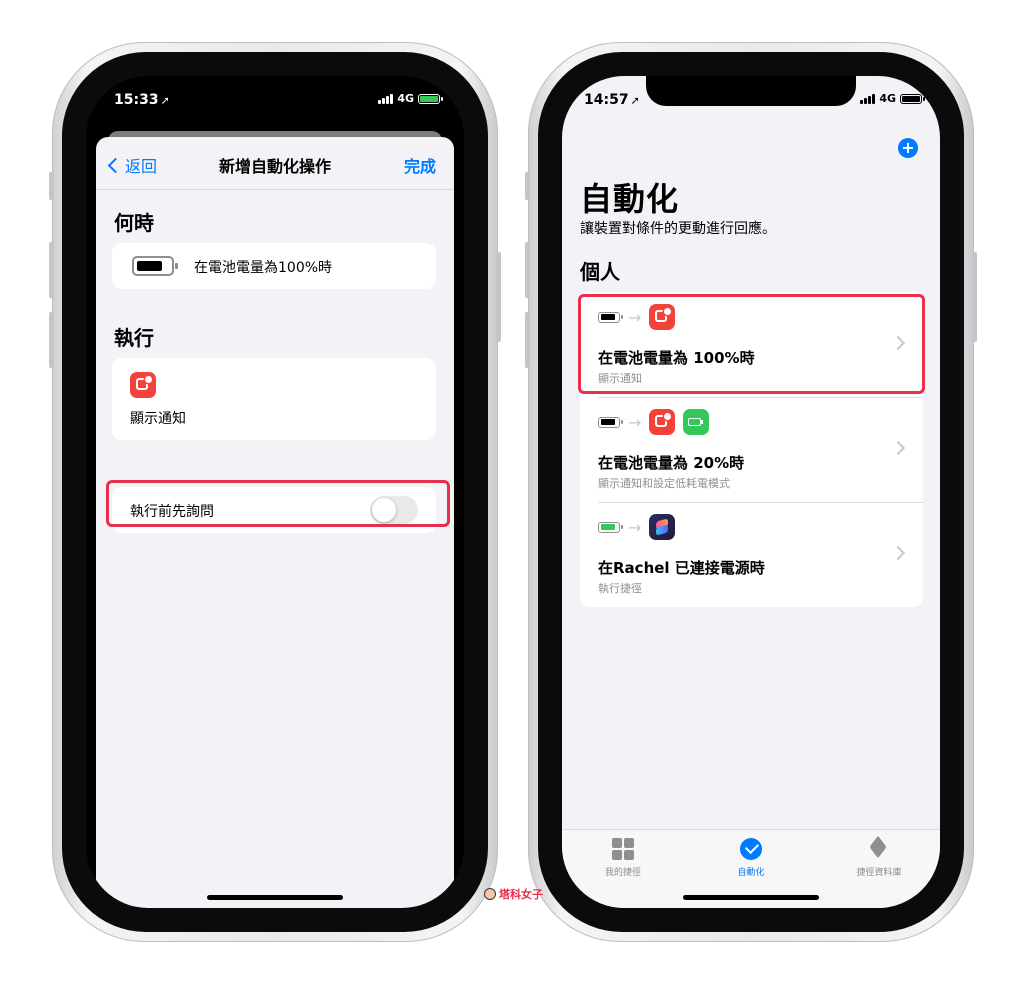  I want to click on navigation-bar: 返回 新增自動化操作 完成, so click(275, 163).